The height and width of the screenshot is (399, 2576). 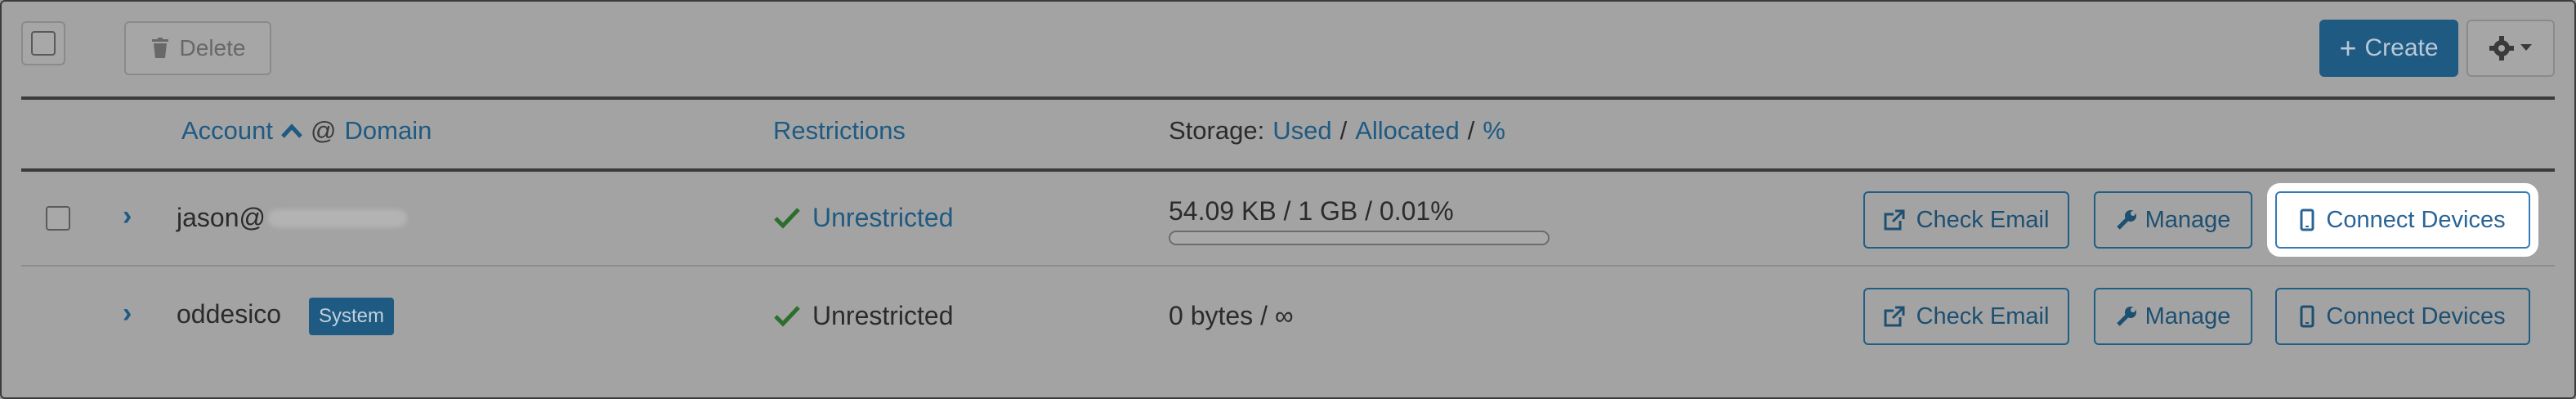 What do you see at coordinates (1471, 130) in the screenshot?
I see `storage-slash-2: /` at bounding box center [1471, 130].